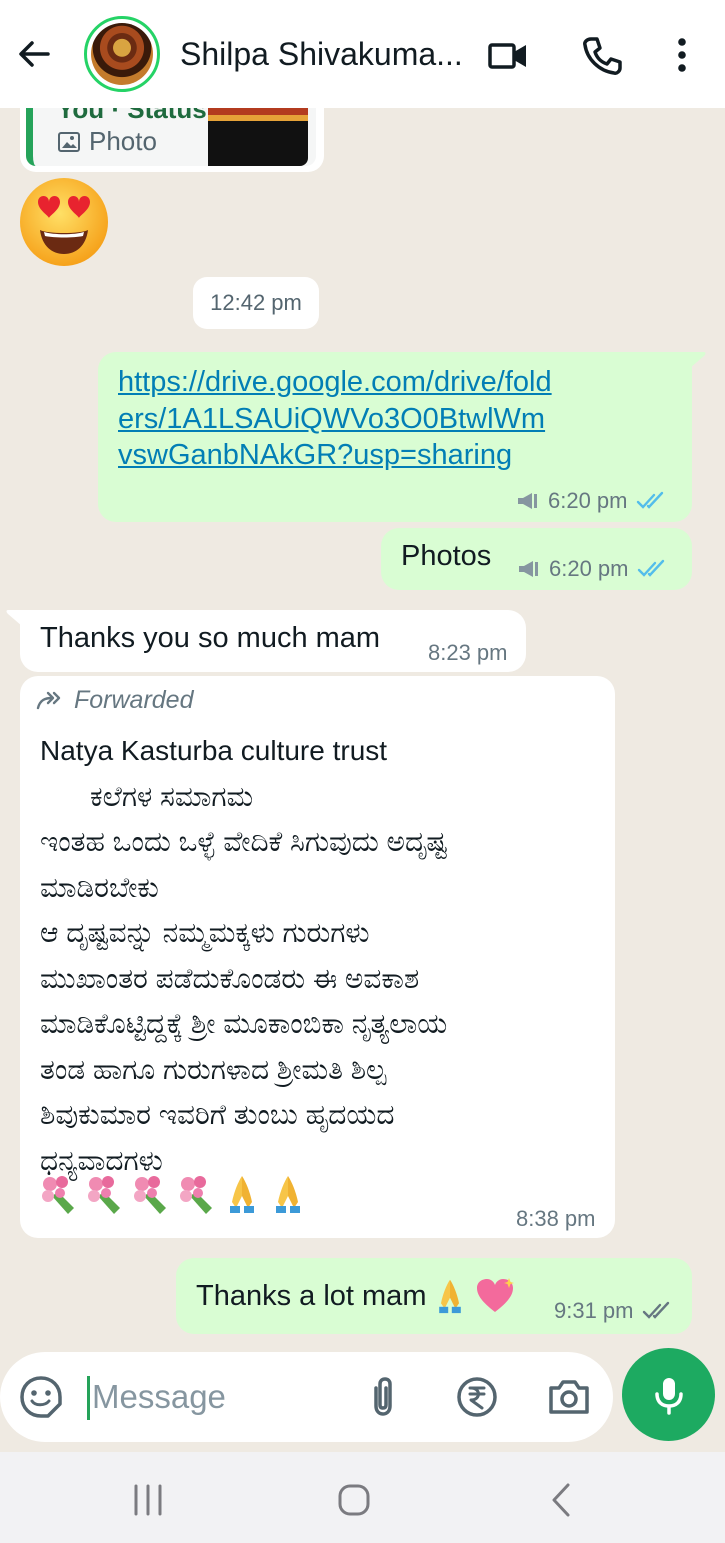 This screenshot has height=1543, width=725. Describe the element at coordinates (48, 700) in the screenshot. I see `forwarded-arrows-icon` at that location.